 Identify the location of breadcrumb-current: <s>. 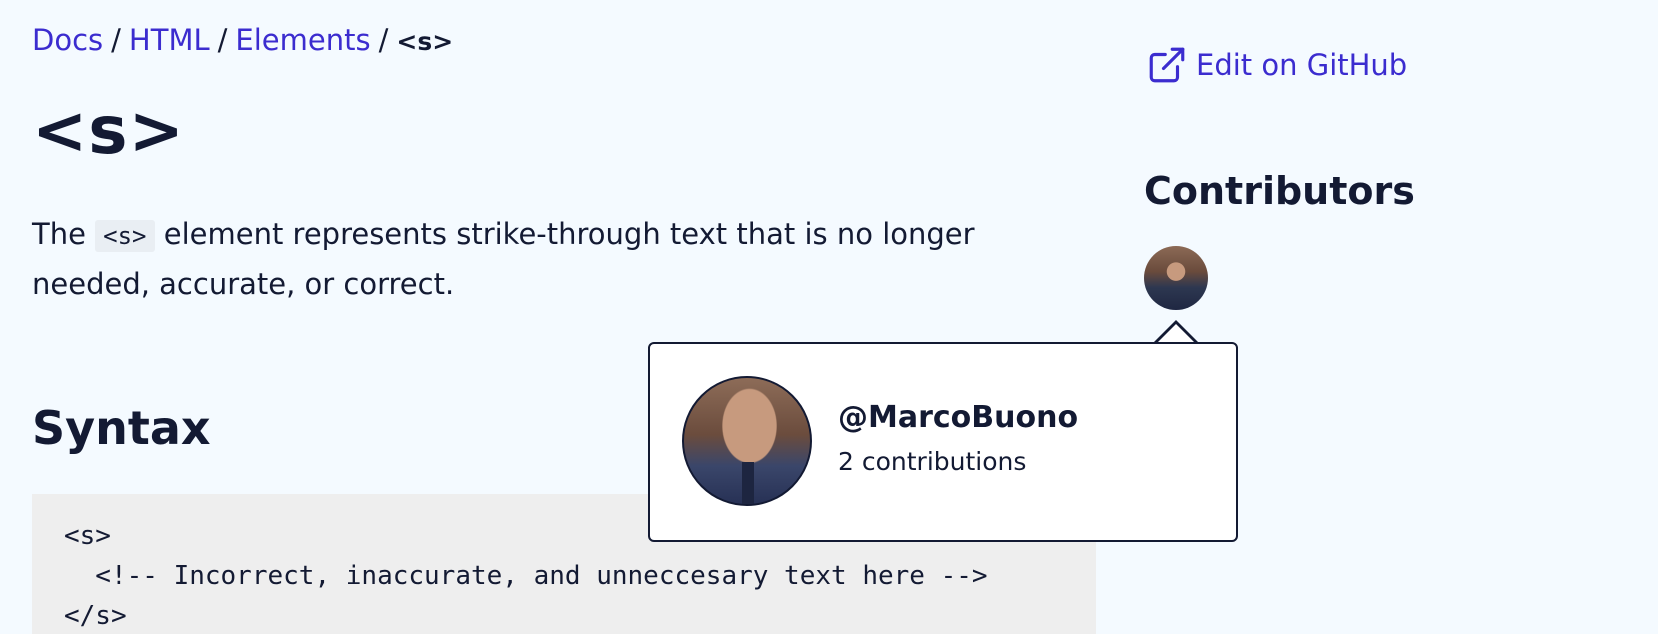
(425, 41).